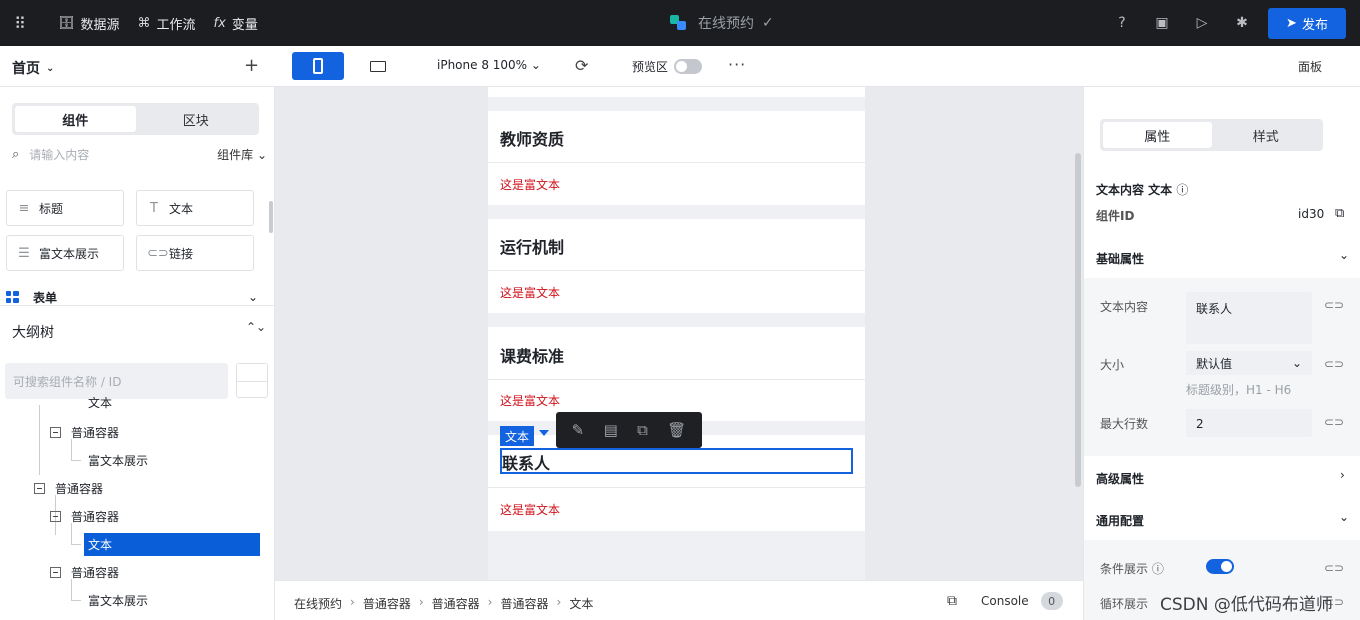  Describe the element at coordinates (24, 208) in the screenshot. I see `heading-icon: ≡` at that location.